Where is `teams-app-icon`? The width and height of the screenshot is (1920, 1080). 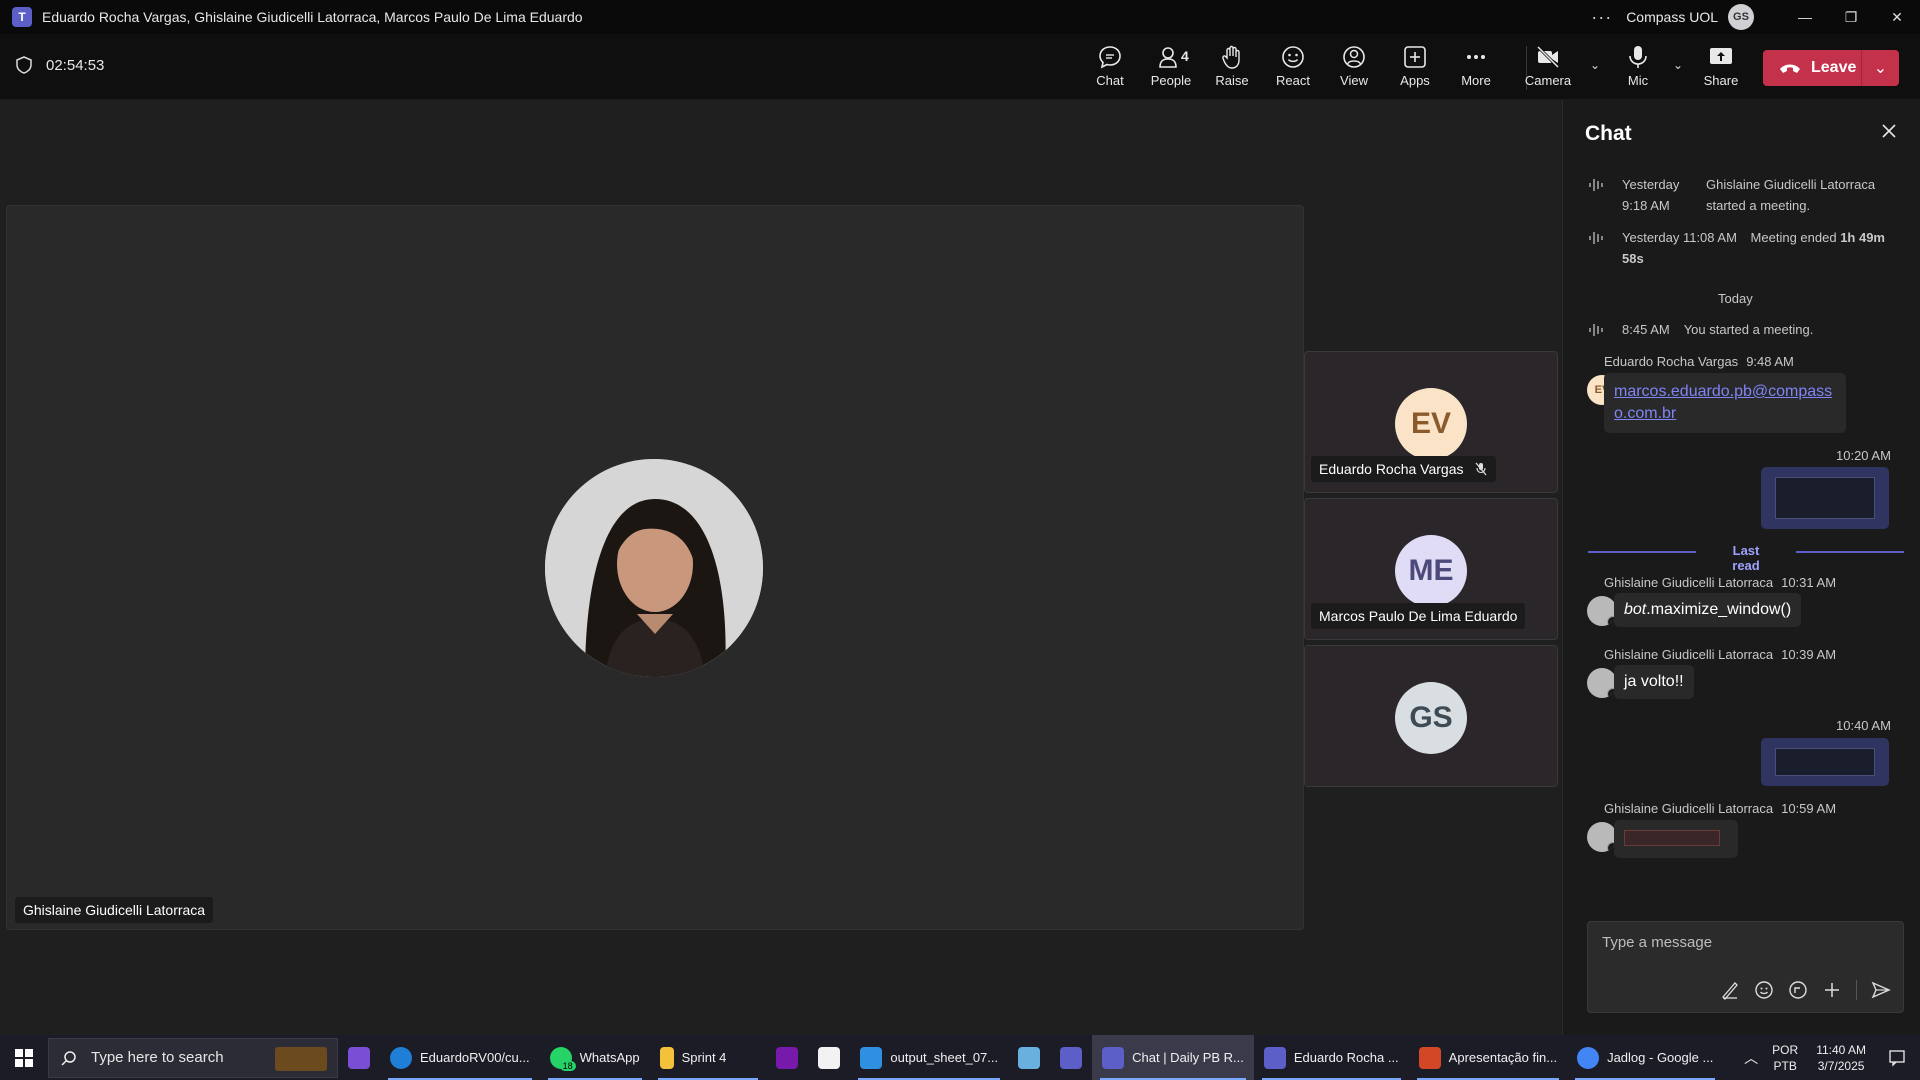
teams-app-icon is located at coordinates (1071, 1057).